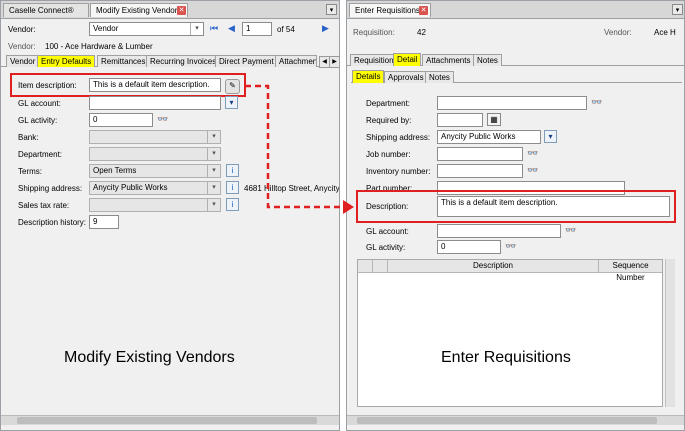 This screenshot has width=685, height=431. What do you see at coordinates (670, 333) in the screenshot?
I see `grid-vertical-scrollbar` at bounding box center [670, 333].